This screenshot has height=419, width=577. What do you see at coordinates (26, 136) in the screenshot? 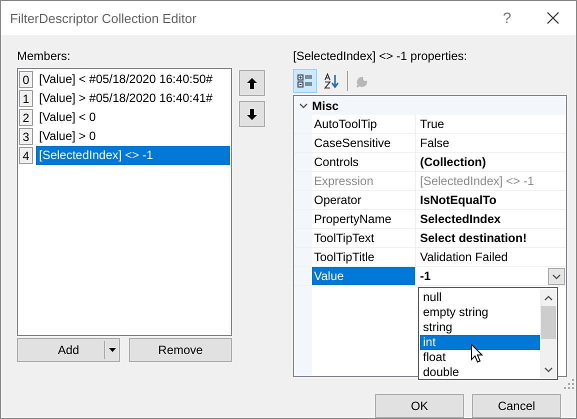
I see `index-label: 3` at bounding box center [26, 136].